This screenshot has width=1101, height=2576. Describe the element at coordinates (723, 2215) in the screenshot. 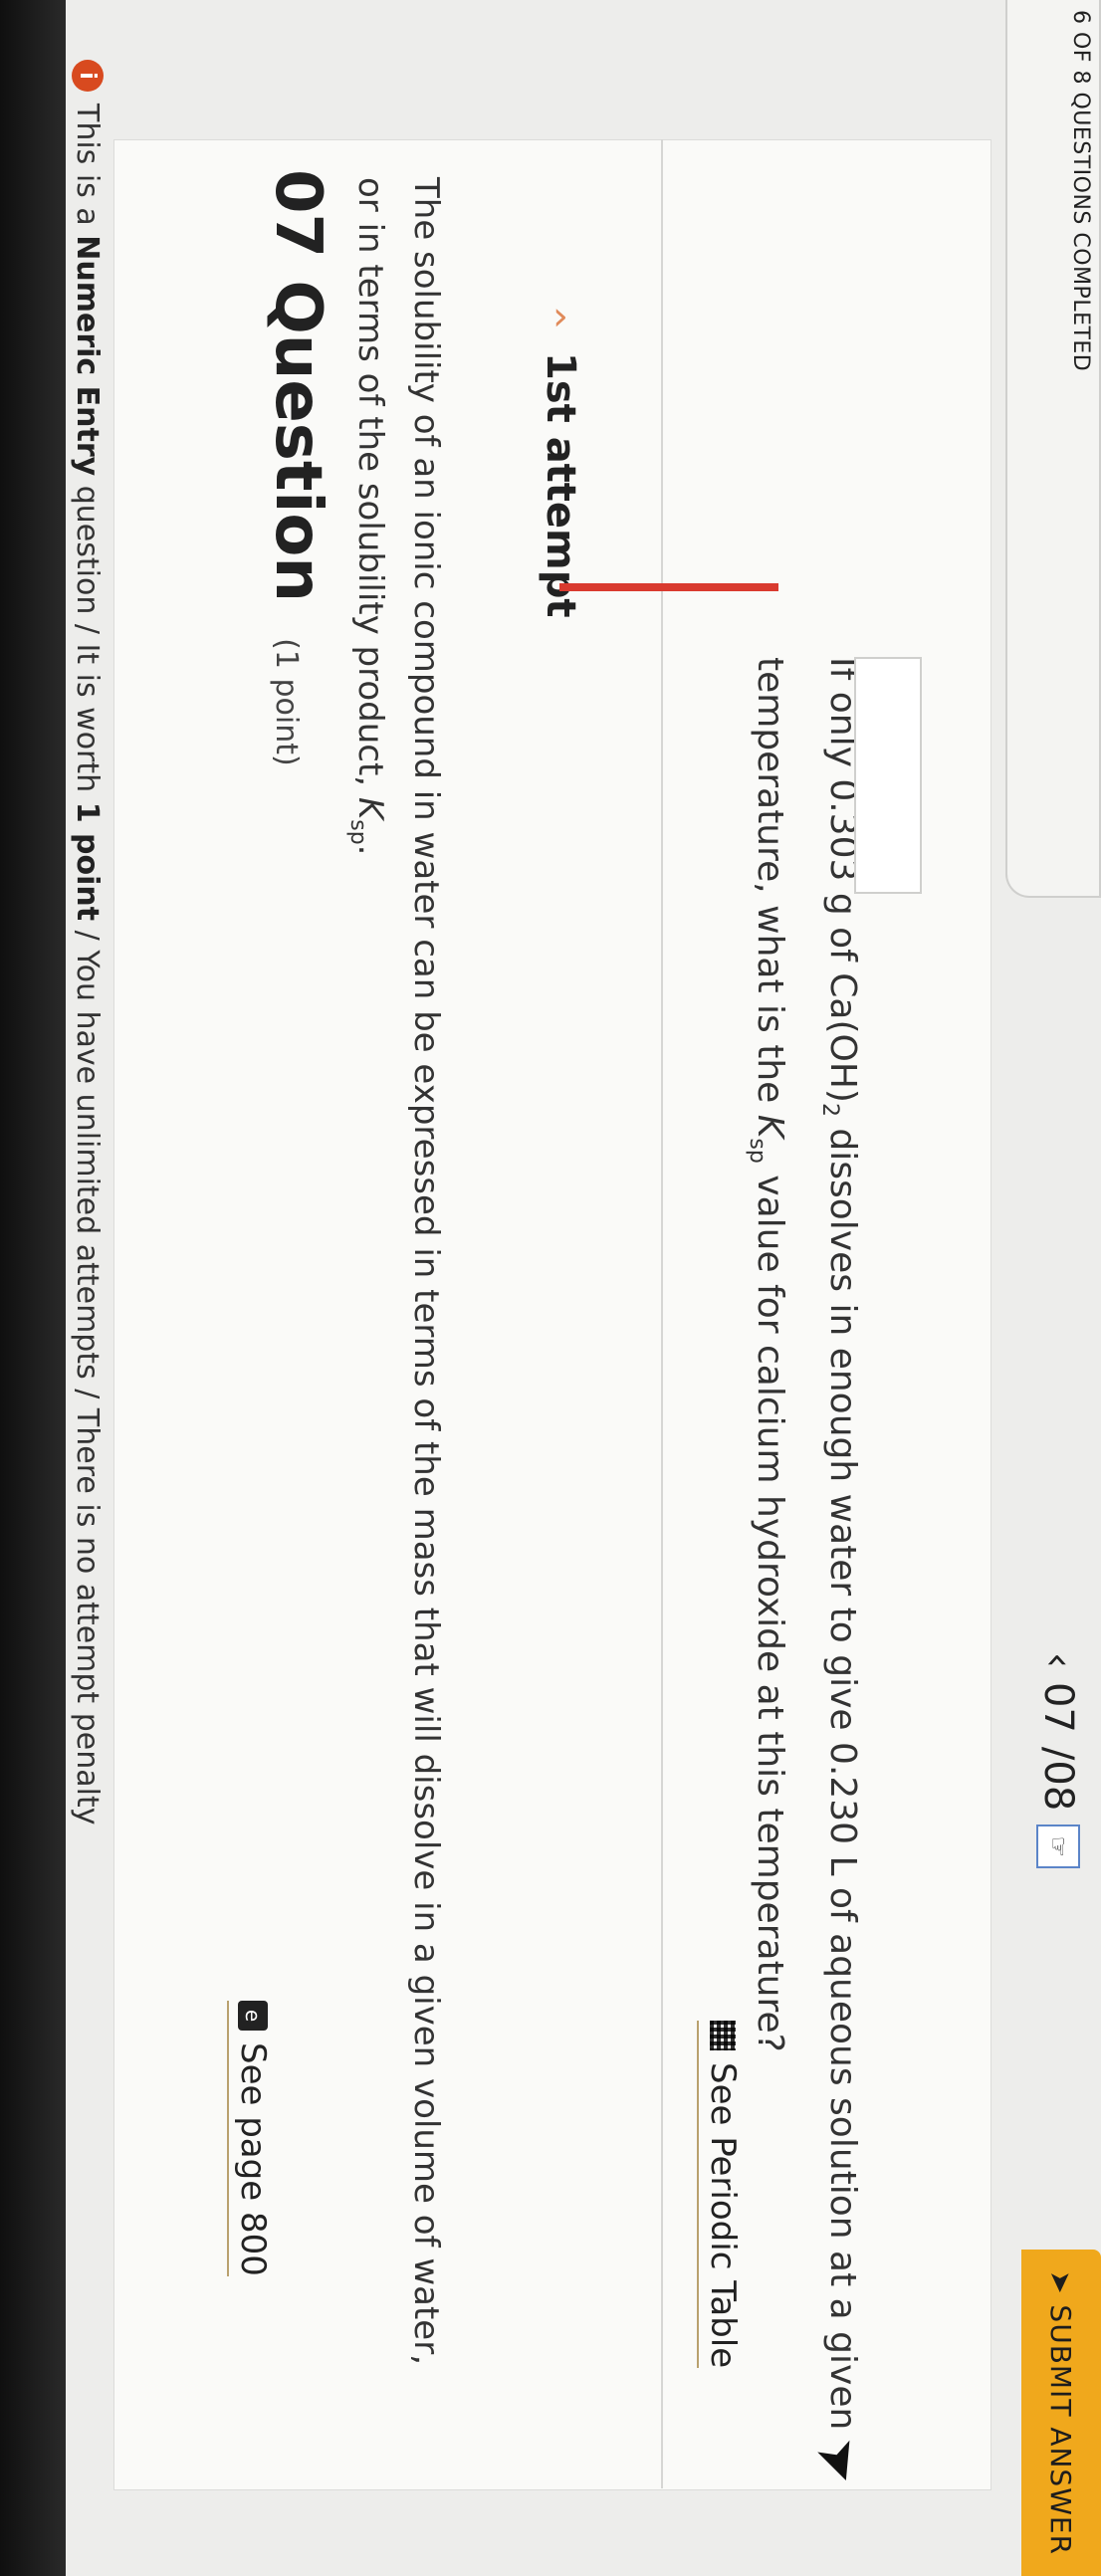

I see `periodic-table-label: See Periodic Table` at that location.